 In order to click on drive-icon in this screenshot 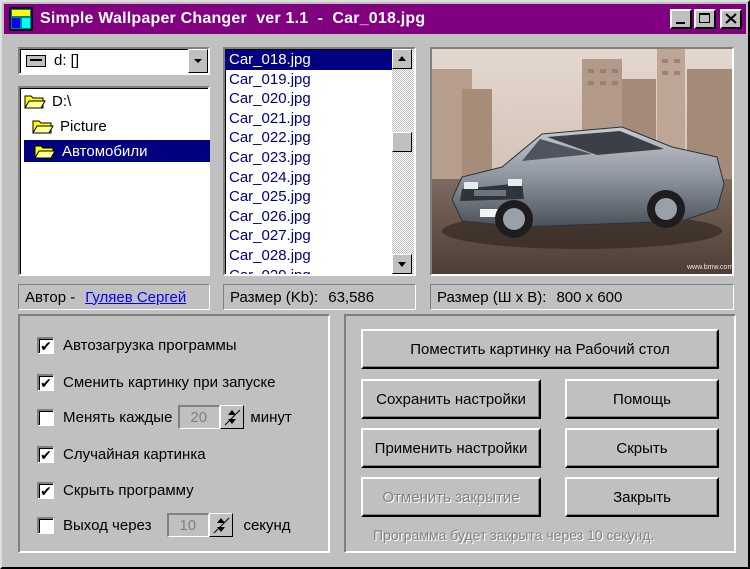, I will do `click(36, 61)`.